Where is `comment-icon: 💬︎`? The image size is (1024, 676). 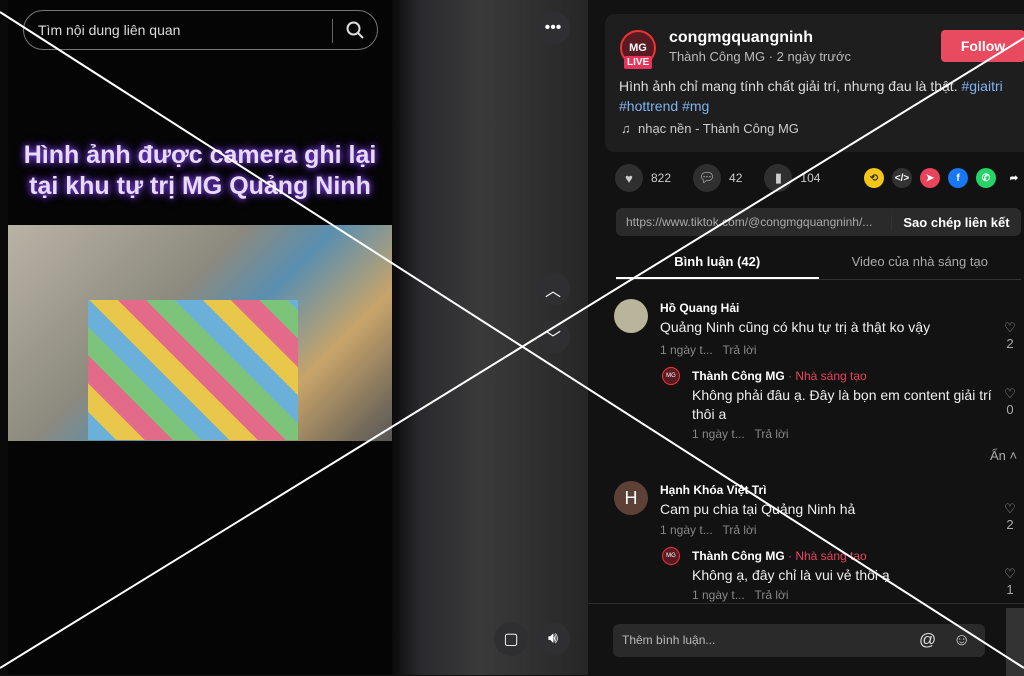
comment-icon: 💬︎ is located at coordinates (707, 178).